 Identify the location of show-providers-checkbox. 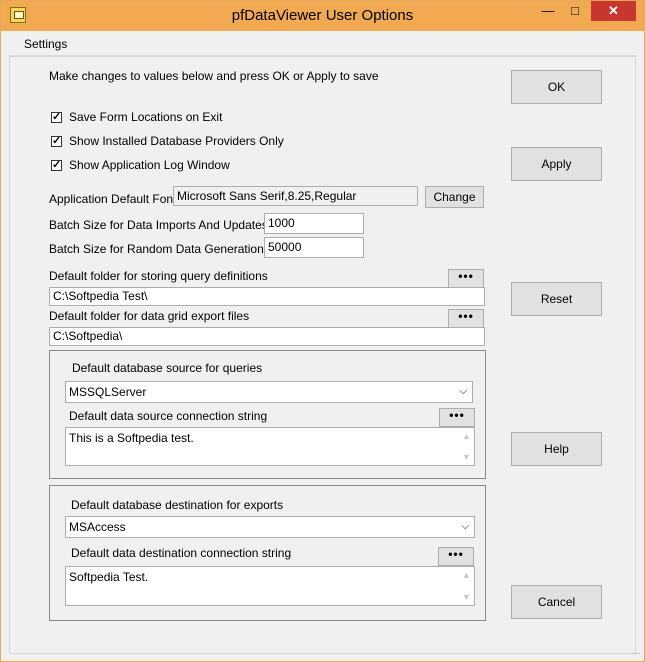
(56, 140).